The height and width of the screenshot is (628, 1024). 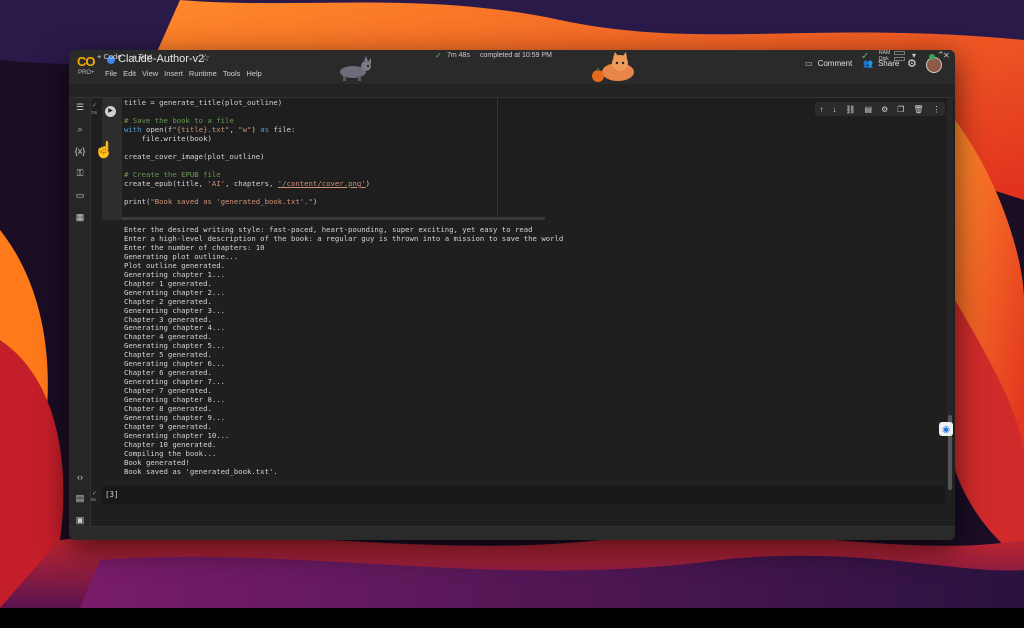 What do you see at coordinates (899, 59) in the screenshot?
I see `disk-meter` at bounding box center [899, 59].